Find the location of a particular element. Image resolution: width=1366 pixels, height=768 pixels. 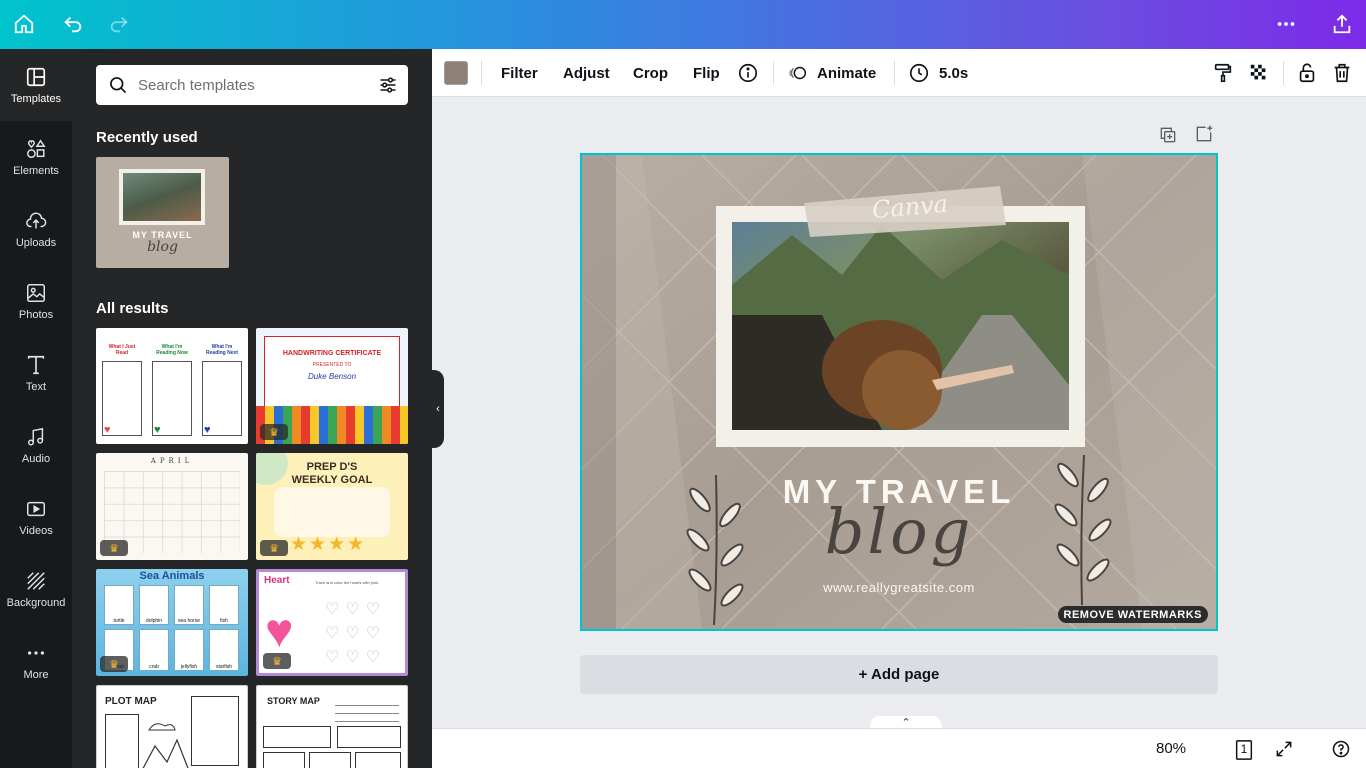

redo-button is located at coordinates (119, 24).